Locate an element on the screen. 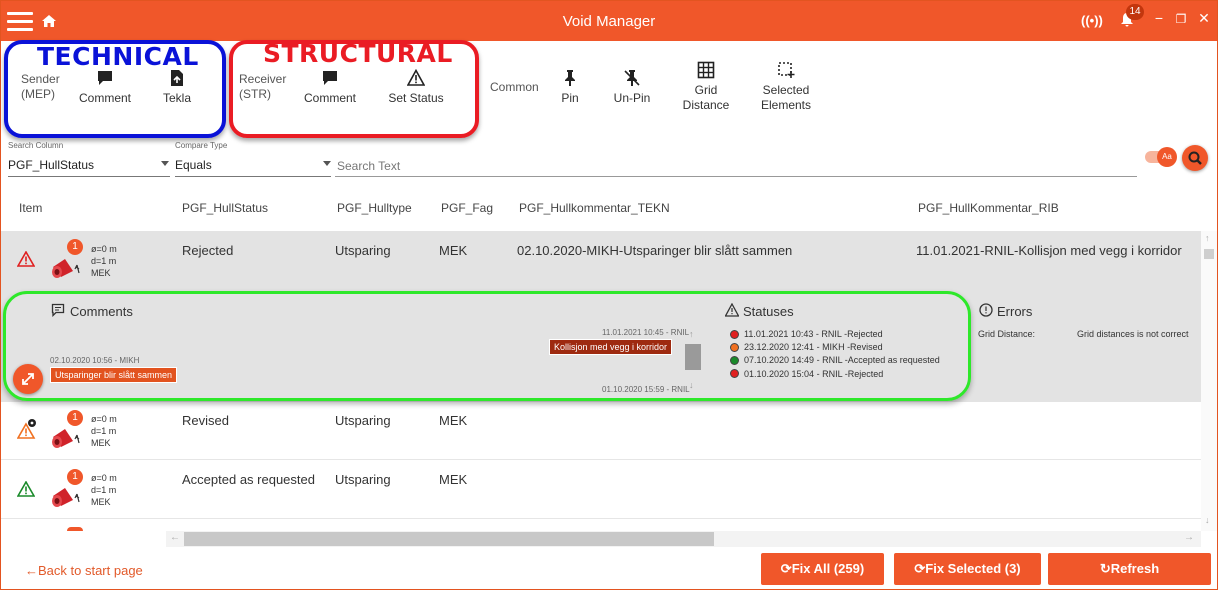  cell-hullstatus: Revised is located at coordinates (205, 420).